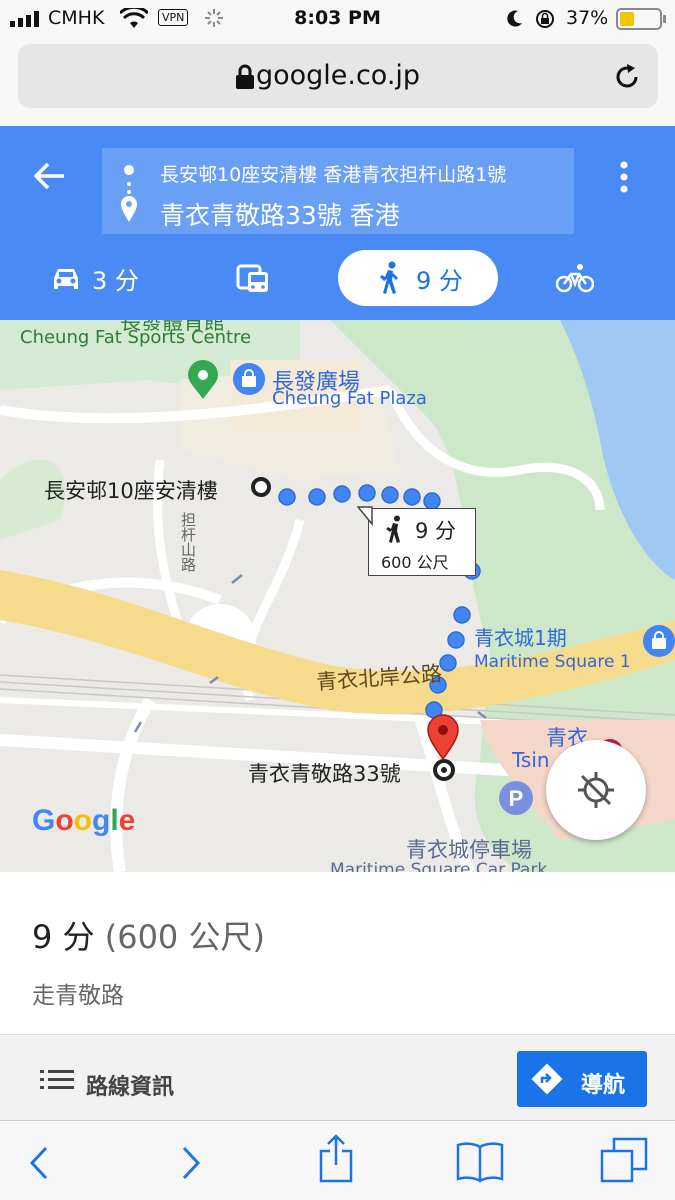 This screenshot has height=1200, width=675. What do you see at coordinates (349, 398) in the screenshot?
I see `plaza-label-en: Cheung Fat Plaza` at bounding box center [349, 398].